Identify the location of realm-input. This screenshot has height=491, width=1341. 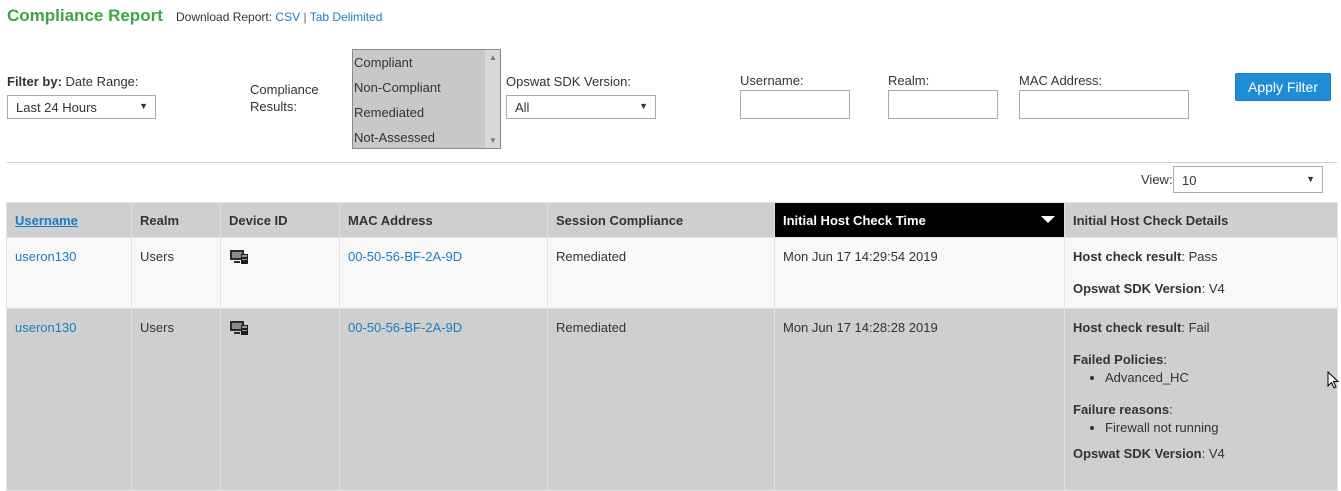
(943, 104).